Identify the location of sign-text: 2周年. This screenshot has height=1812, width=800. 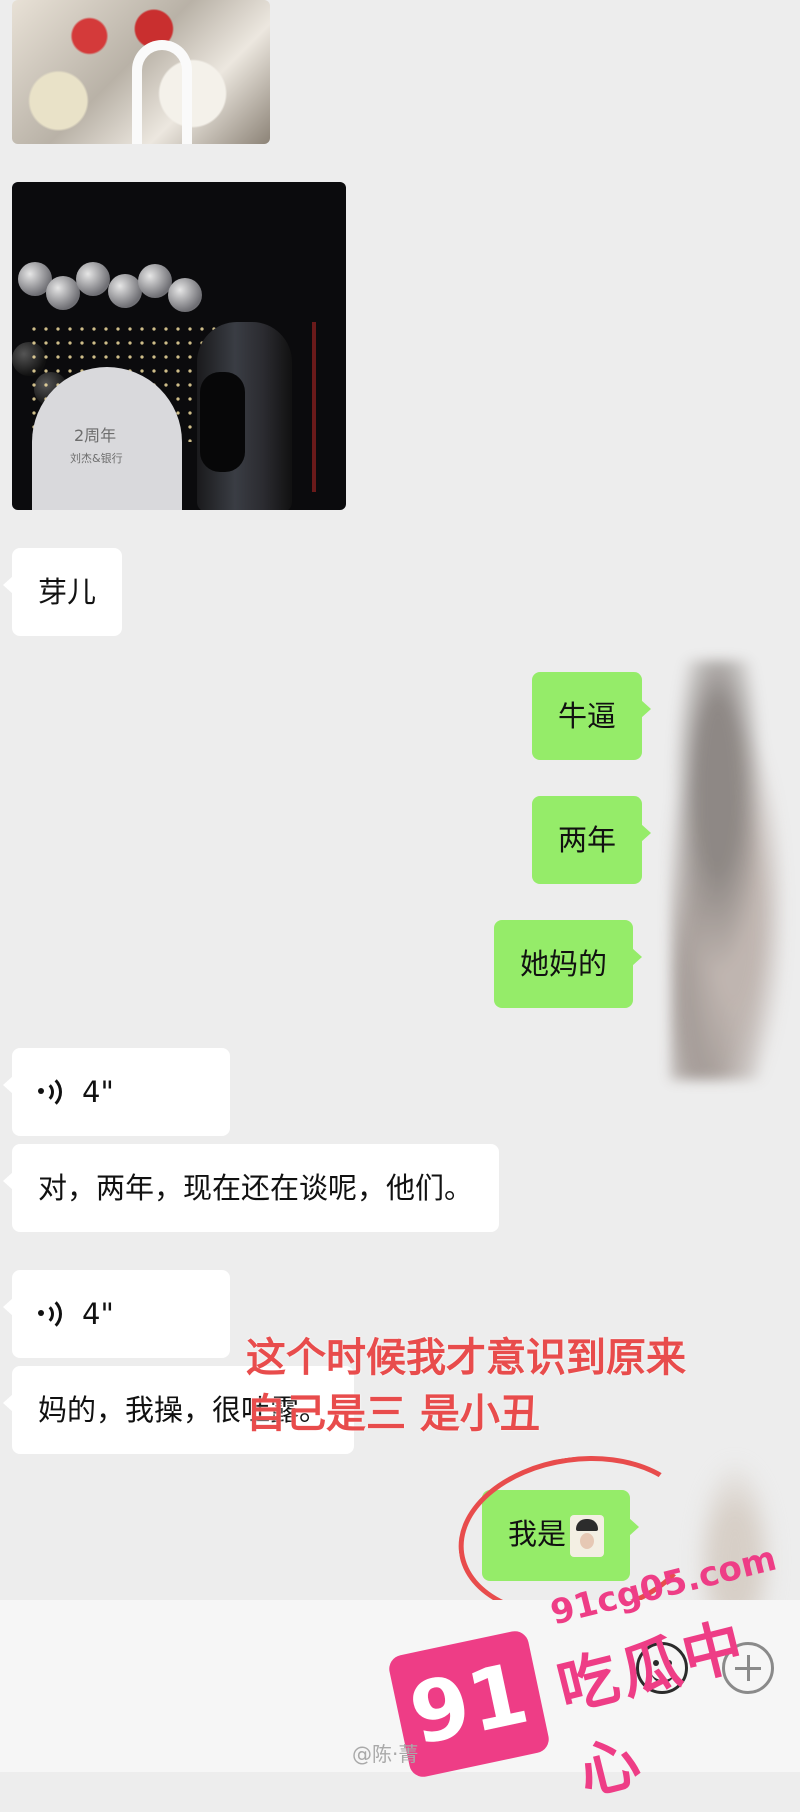
(95, 435).